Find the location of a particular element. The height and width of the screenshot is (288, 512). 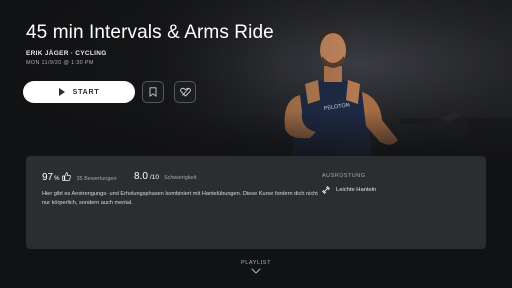

class-date: MON 11/9/20 @ 1:30 PM is located at coordinates (60, 63).